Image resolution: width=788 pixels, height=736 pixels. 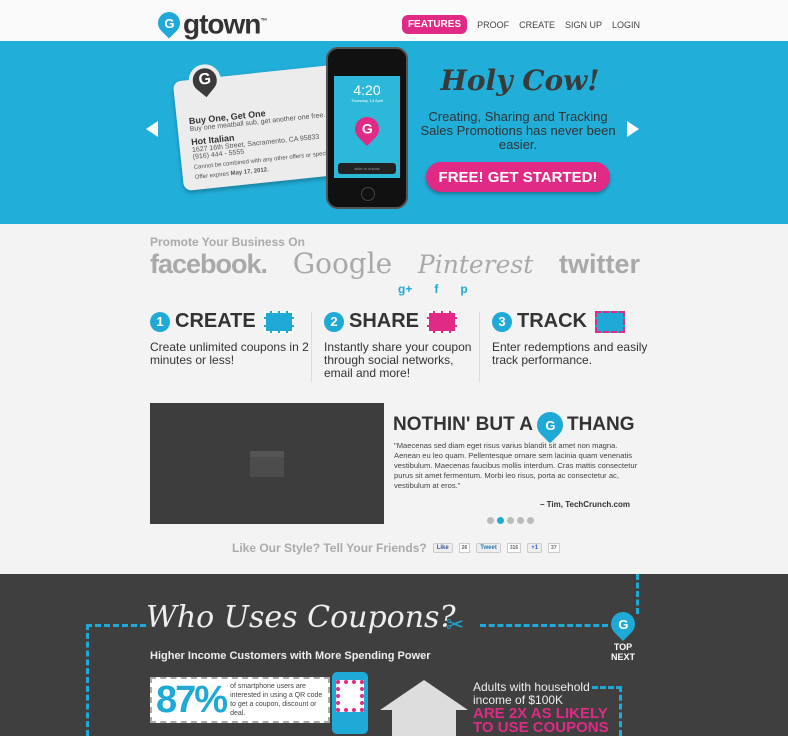 I want to click on step-number: 3, so click(x=502, y=321).